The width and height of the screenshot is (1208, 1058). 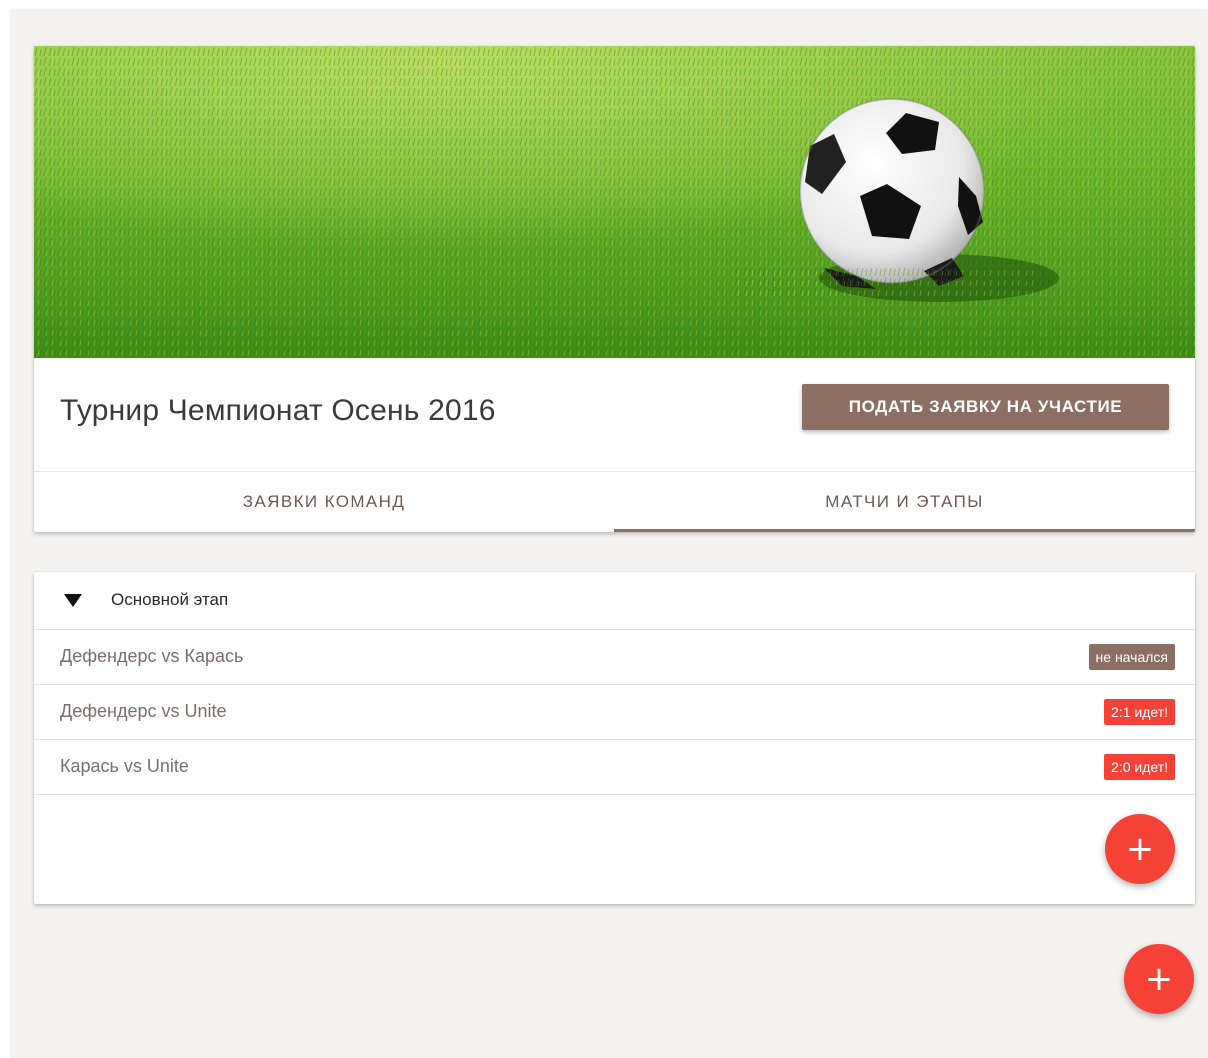 What do you see at coordinates (324, 502) in the screenshot?
I see `tab-team-applications: ЗАЯВКИ КОМАНД` at bounding box center [324, 502].